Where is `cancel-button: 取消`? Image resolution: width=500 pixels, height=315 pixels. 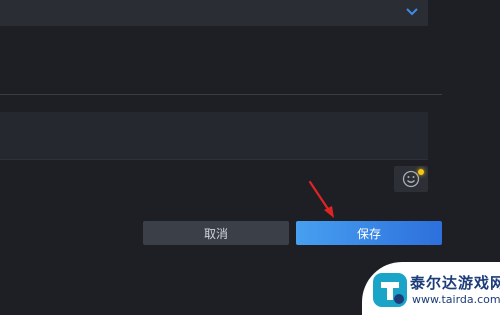 cancel-button: 取消 is located at coordinates (216, 233).